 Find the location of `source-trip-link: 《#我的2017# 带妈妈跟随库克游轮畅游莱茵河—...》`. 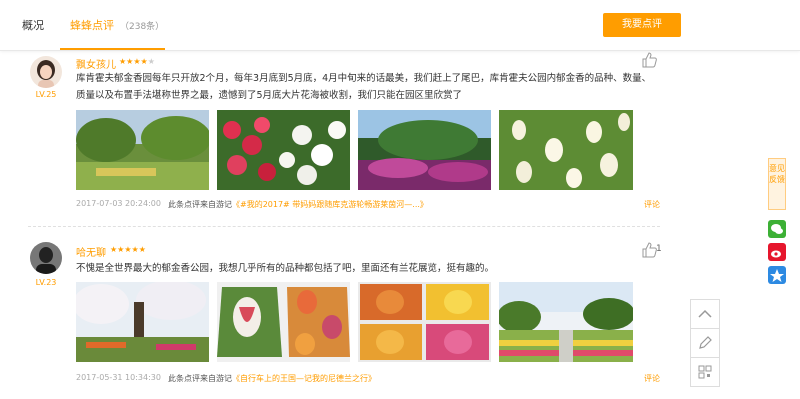

source-trip-link: 《#我的2017# 带妈妈跟随库克游轮畅游莱茵河—...》 is located at coordinates (330, 204).